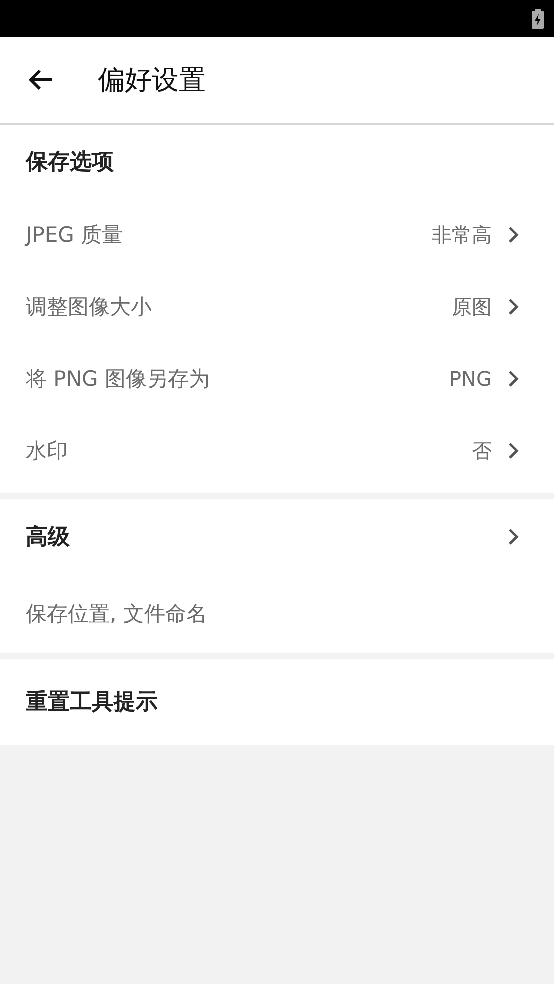 The height and width of the screenshot is (984, 554). I want to click on page-title: 偏好设置, so click(152, 81).